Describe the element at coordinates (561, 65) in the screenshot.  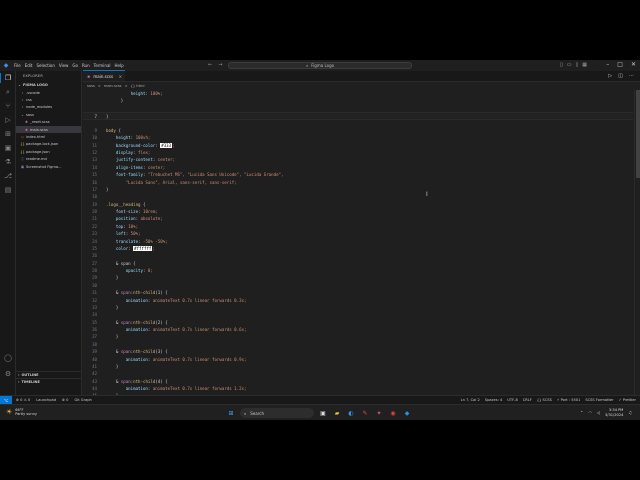
I see `toggle-sidebar-icon: ▯` at that location.